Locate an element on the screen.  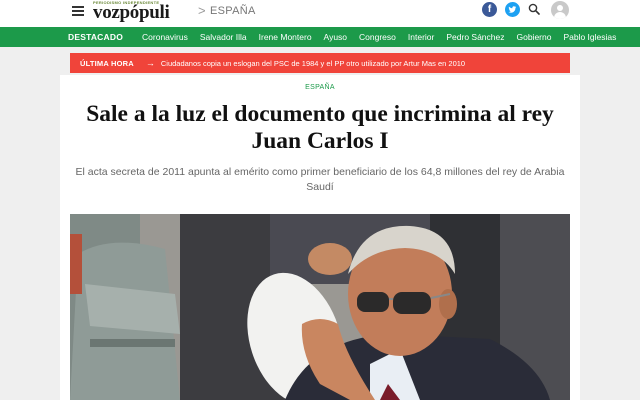
nav-featured-label: DESTACADO is located at coordinates (96, 37).